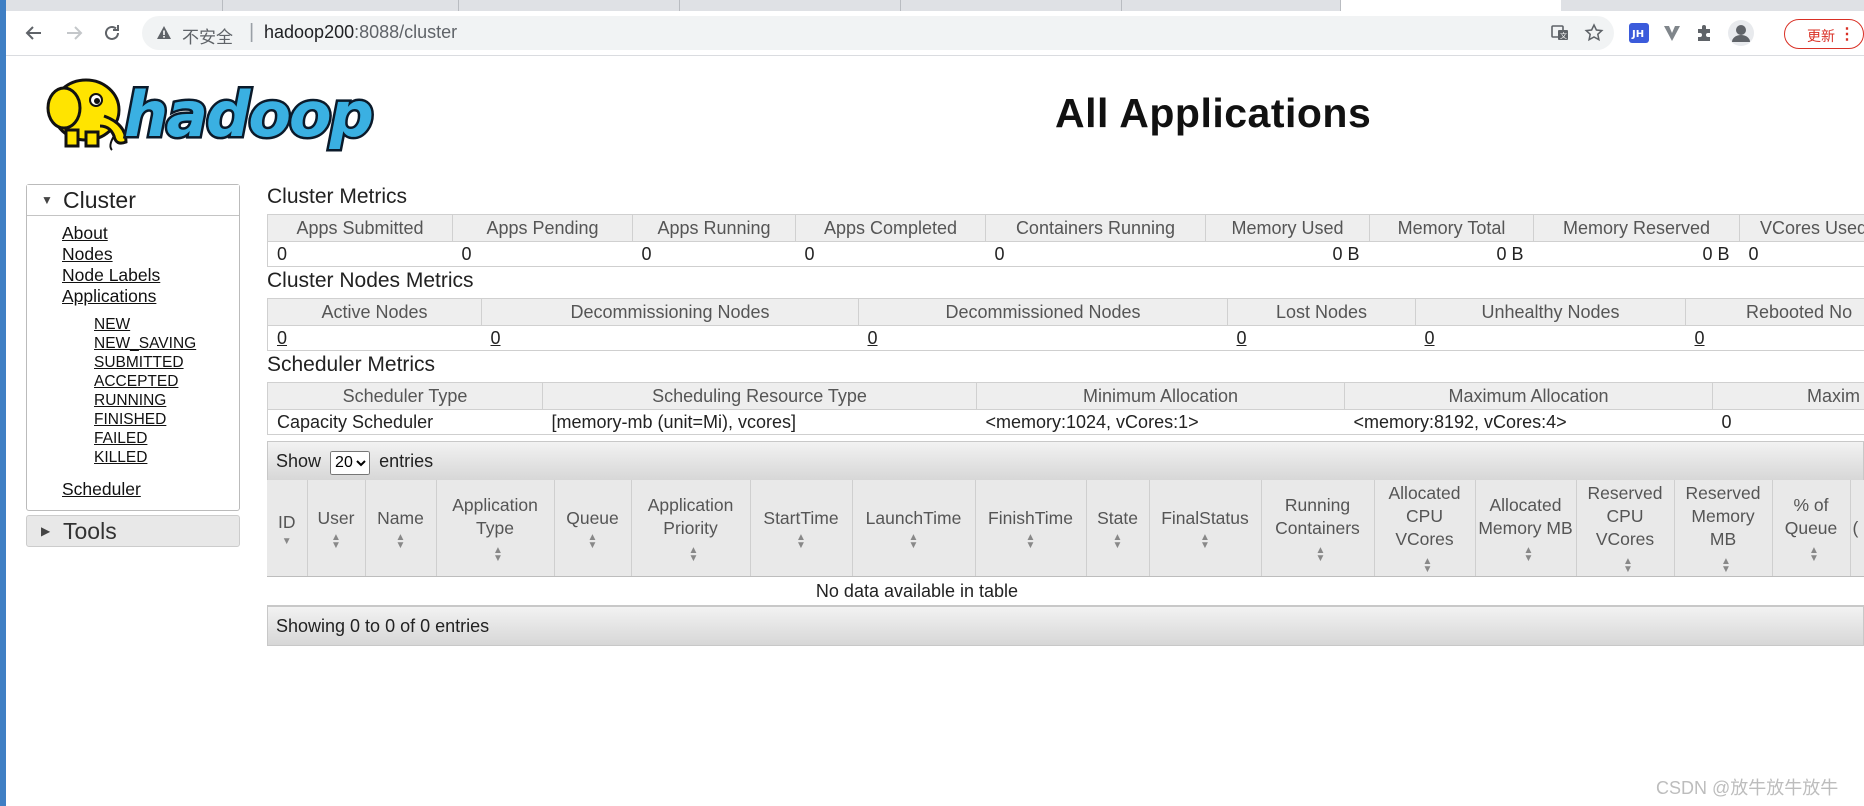 The height and width of the screenshot is (806, 1864). What do you see at coordinates (1030, 517) in the screenshot?
I see `col-label: FinishTime` at bounding box center [1030, 517].